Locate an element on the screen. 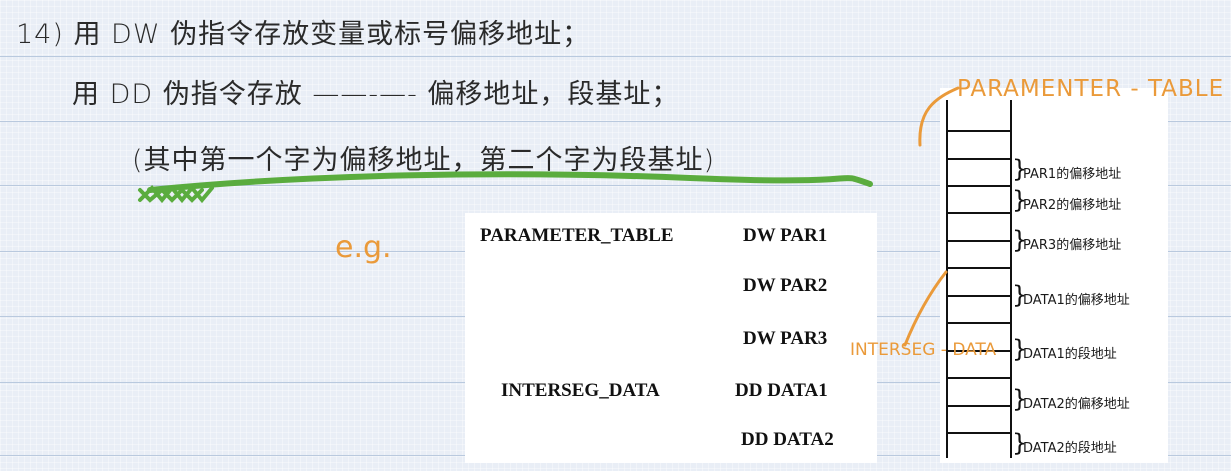 This screenshot has height=471, width=1231. orange-pointer-interseg is located at coordinates (925, 308).